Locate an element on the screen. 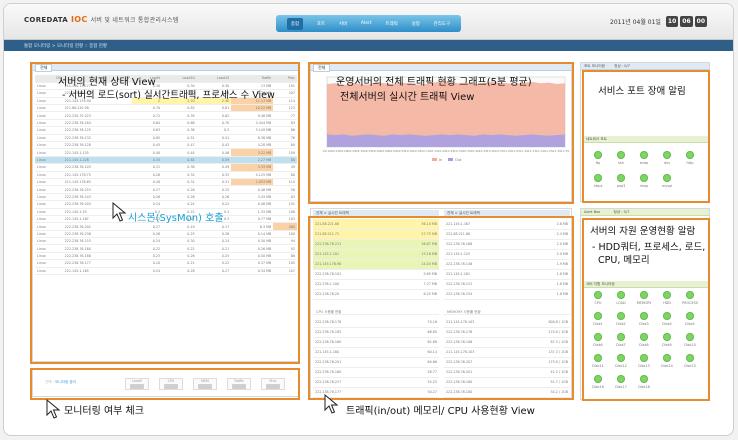 Image resolution: width=738 pixels, height=440 pixels. alert-head-status: 정상 : 0/7 is located at coordinates (621, 212).